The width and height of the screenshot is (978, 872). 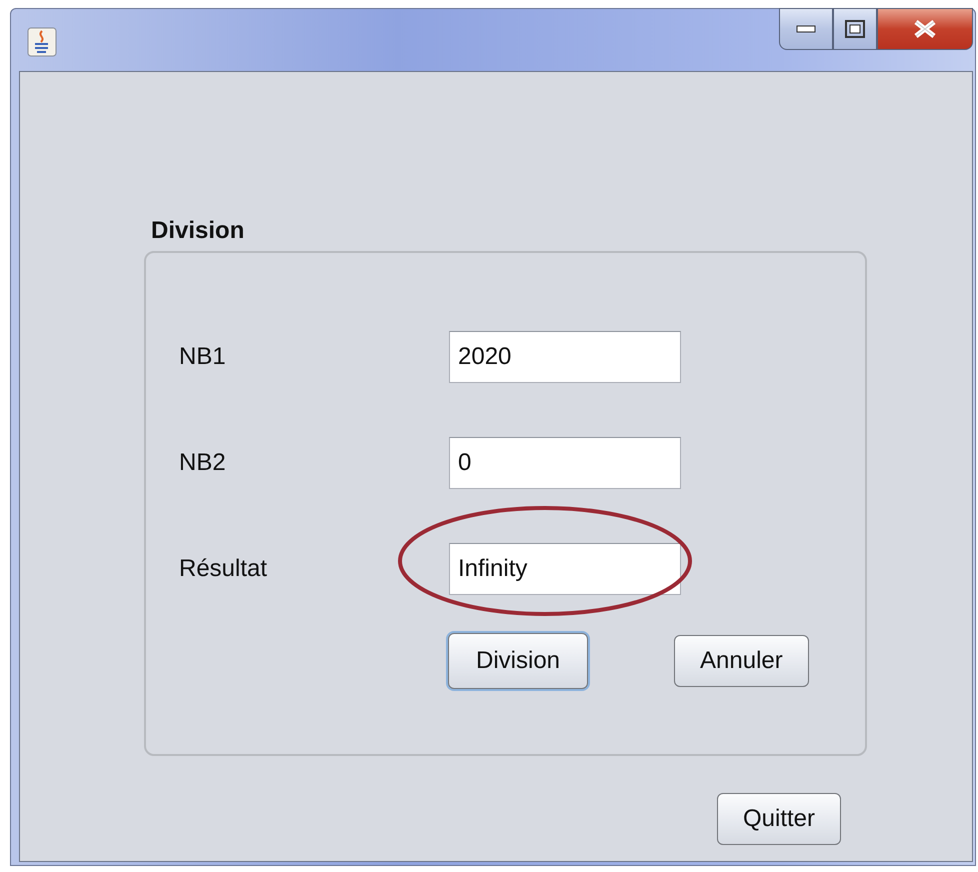 I want to click on quit-button: Quitter, so click(x=778, y=819).